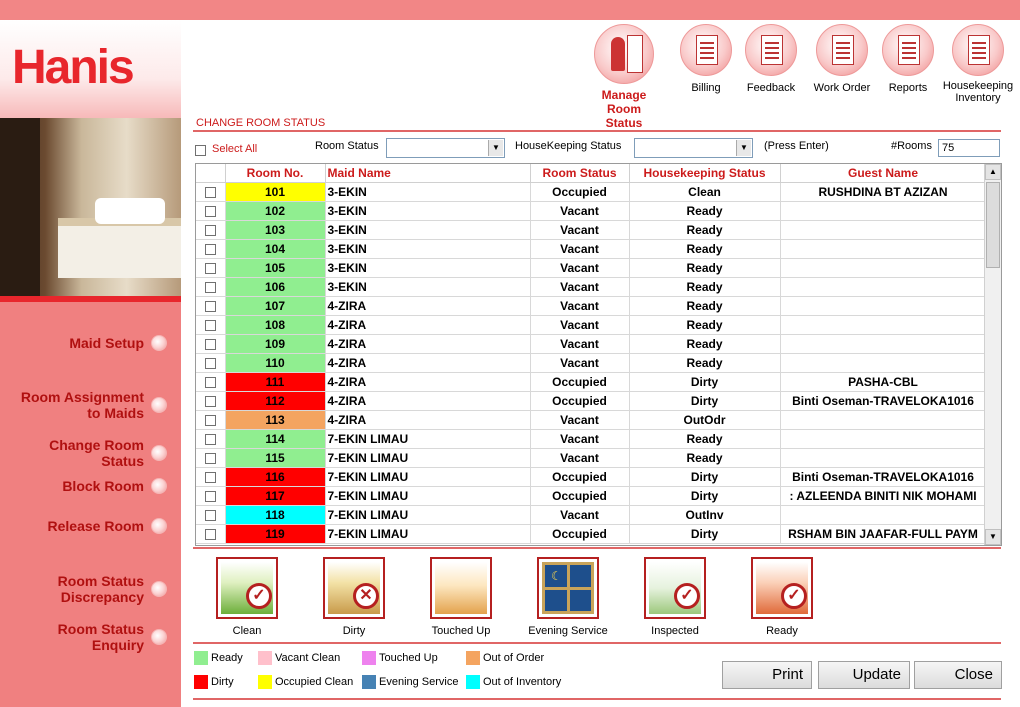 This screenshot has height=707, width=1020. What do you see at coordinates (568, 588) in the screenshot?
I see `set-evening-service-button: ☾` at bounding box center [568, 588].